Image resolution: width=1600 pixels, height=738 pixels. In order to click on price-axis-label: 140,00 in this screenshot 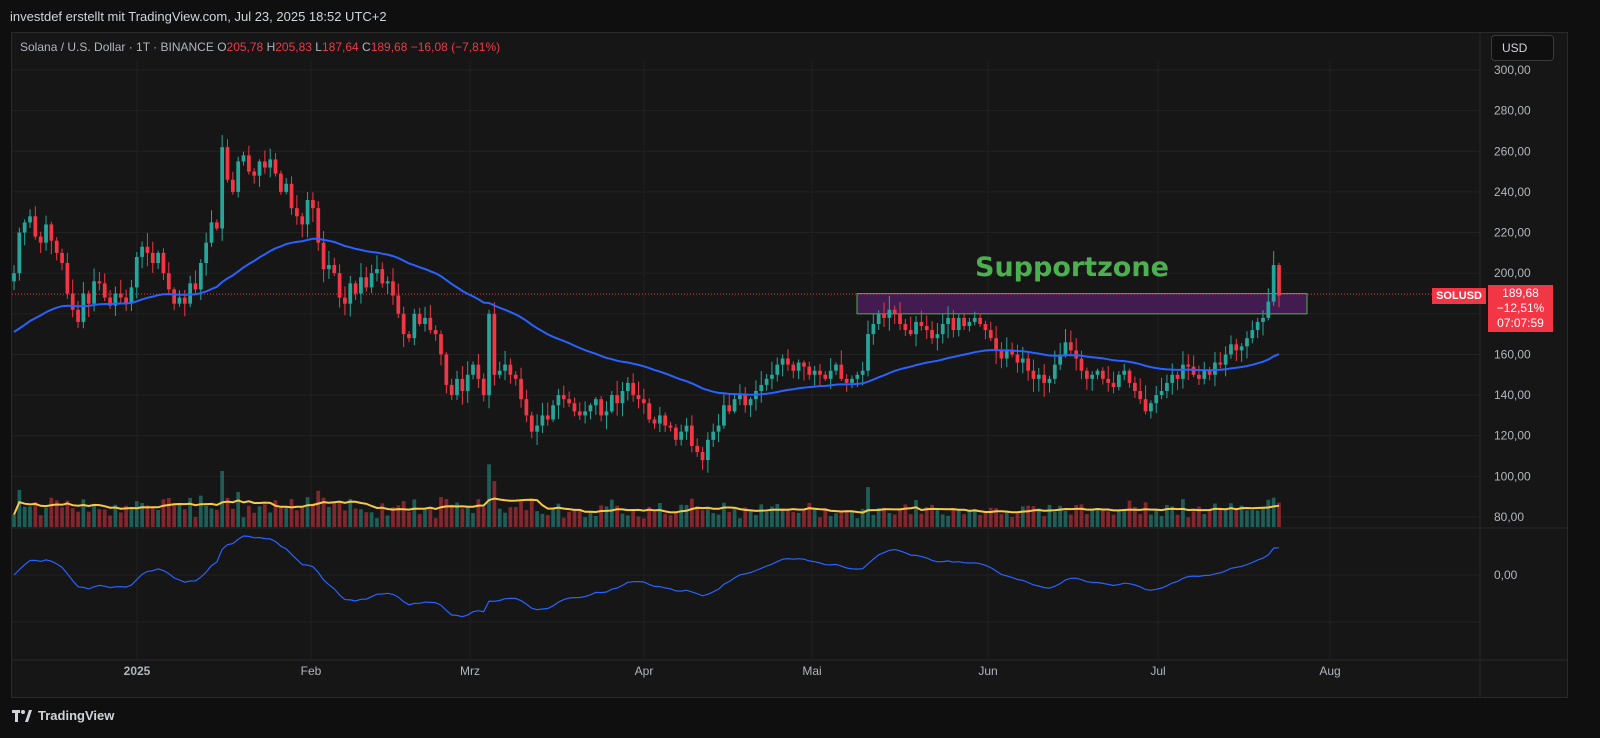, I will do `click(1512, 395)`.